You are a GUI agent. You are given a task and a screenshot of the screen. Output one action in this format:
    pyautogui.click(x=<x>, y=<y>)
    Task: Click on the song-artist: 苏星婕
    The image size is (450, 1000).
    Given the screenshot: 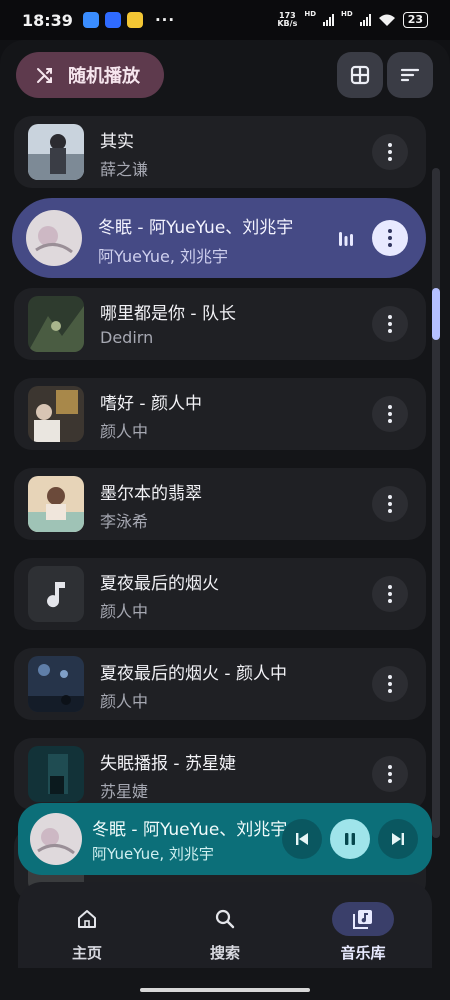 What is the action you would take?
    pyautogui.click(x=124, y=791)
    